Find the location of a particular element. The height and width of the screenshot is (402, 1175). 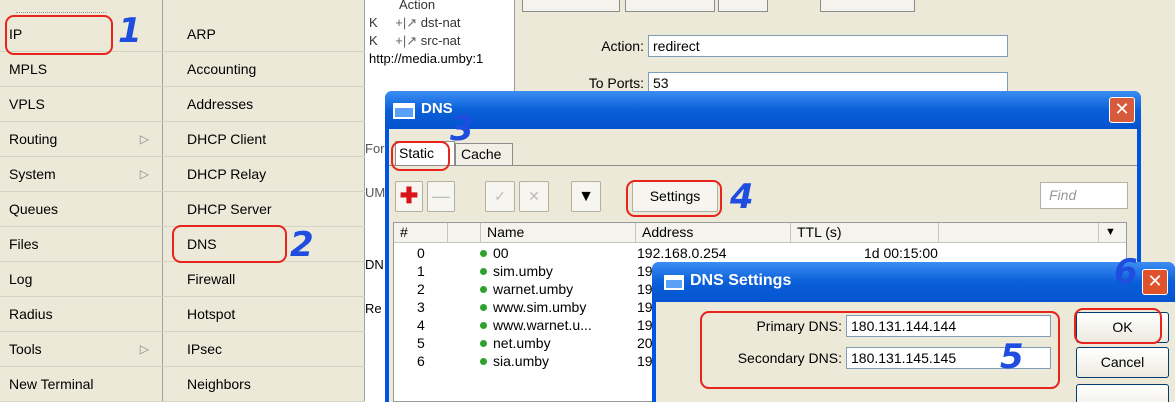

step-1-label: 1 is located at coordinates (130, 31).